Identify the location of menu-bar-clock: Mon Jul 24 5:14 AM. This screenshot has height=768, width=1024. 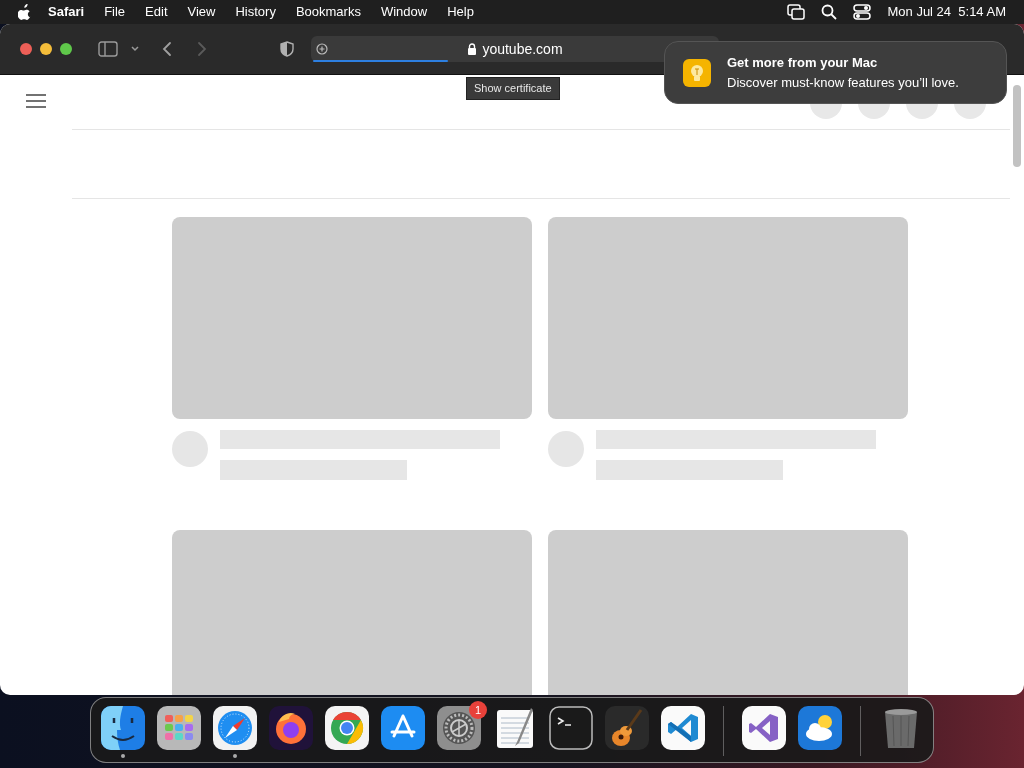
(946, 12).